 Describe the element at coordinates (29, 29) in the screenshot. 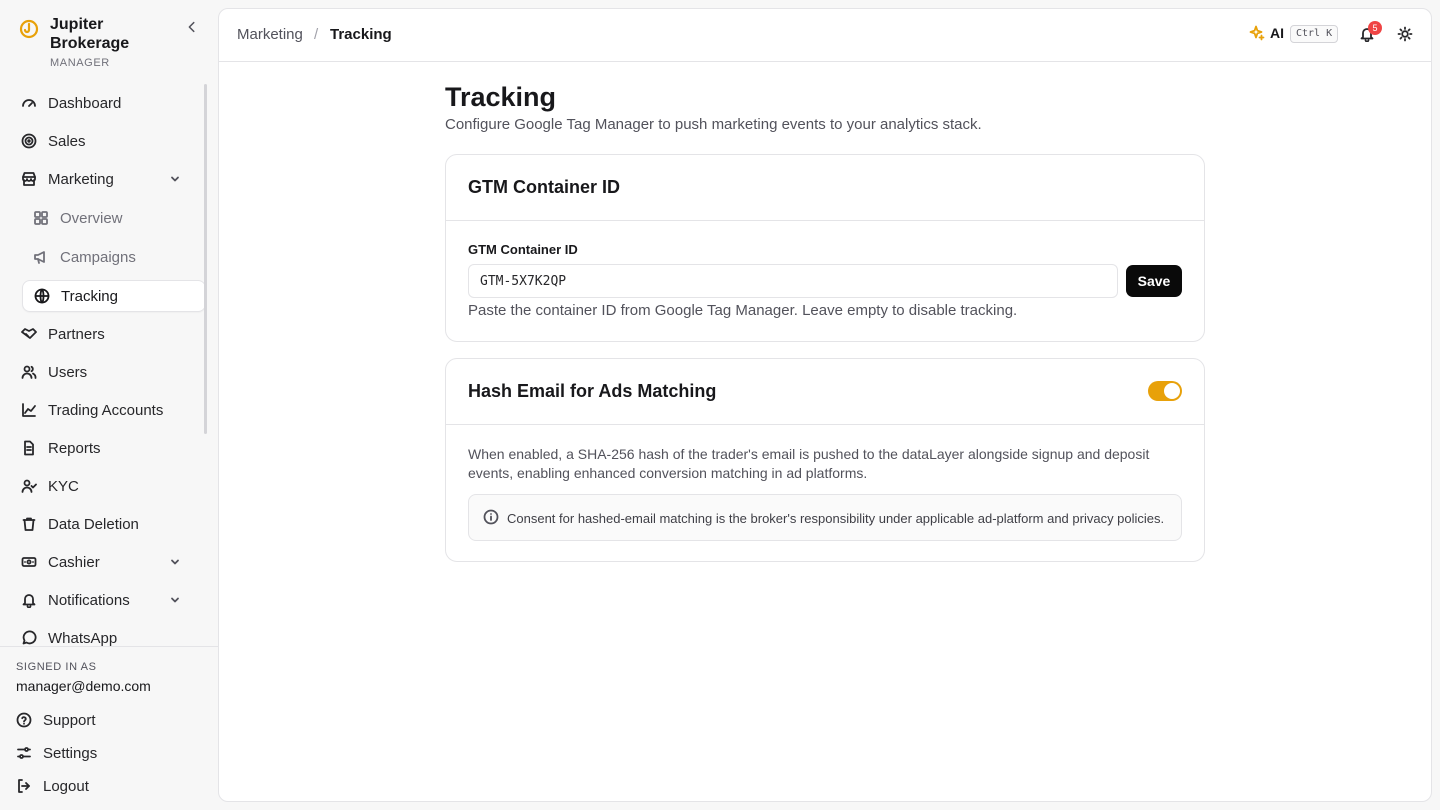

I see `brand-logo-icon` at that location.